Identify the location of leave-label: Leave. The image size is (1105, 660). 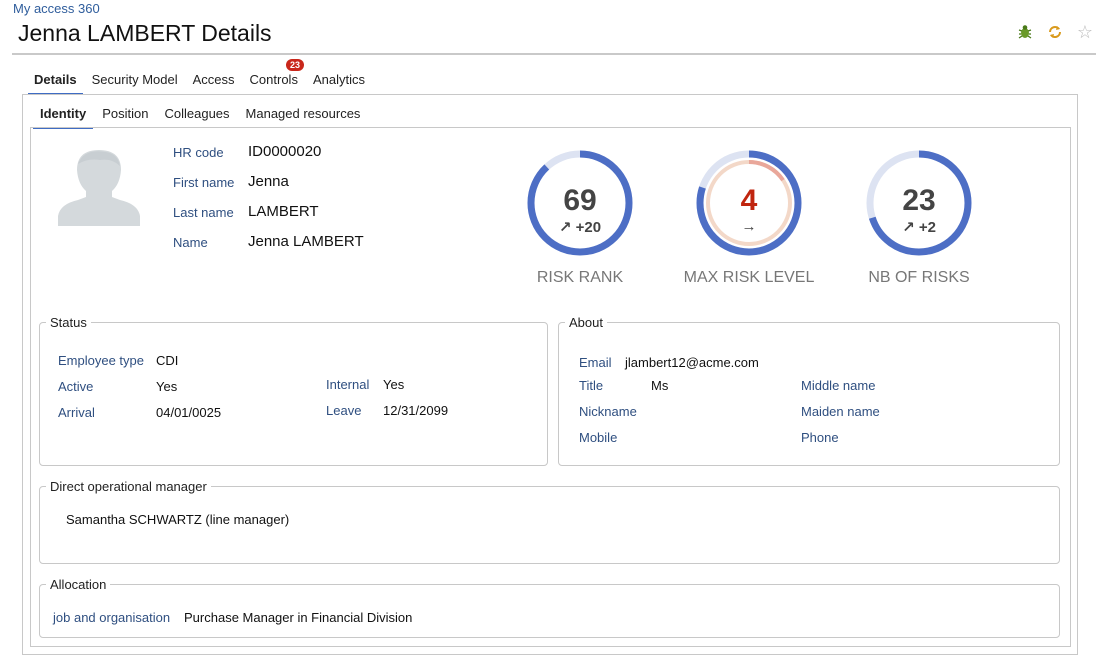
(344, 410).